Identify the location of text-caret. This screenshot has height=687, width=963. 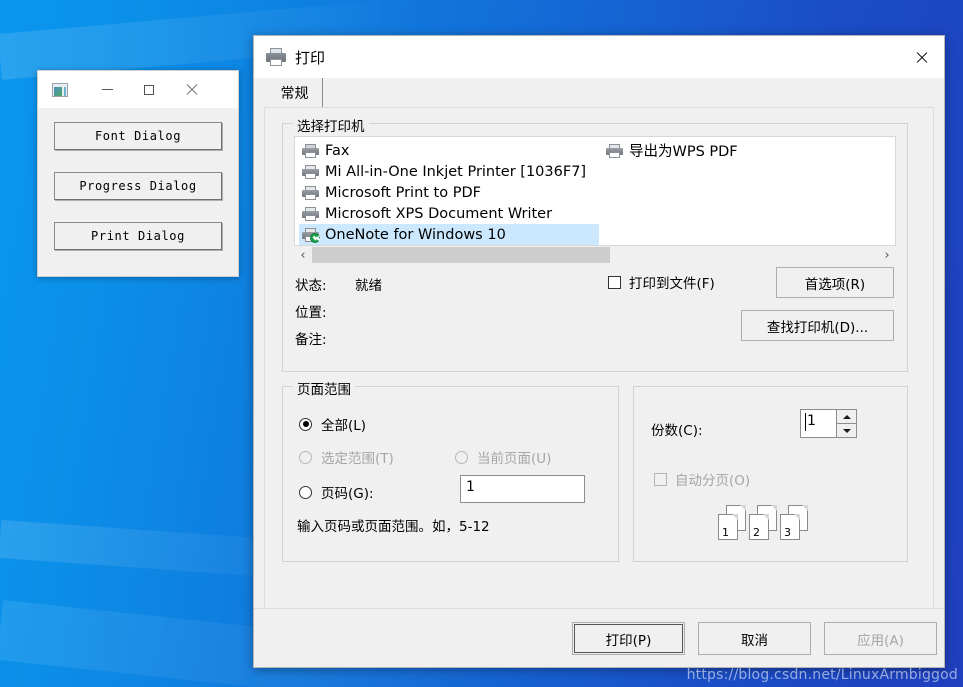
(805, 422).